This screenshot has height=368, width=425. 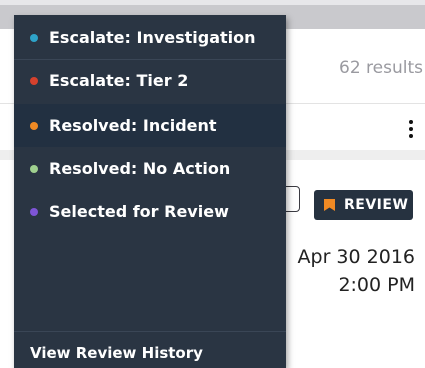 I want to click on time-line: 2:00 PM, so click(x=376, y=285).